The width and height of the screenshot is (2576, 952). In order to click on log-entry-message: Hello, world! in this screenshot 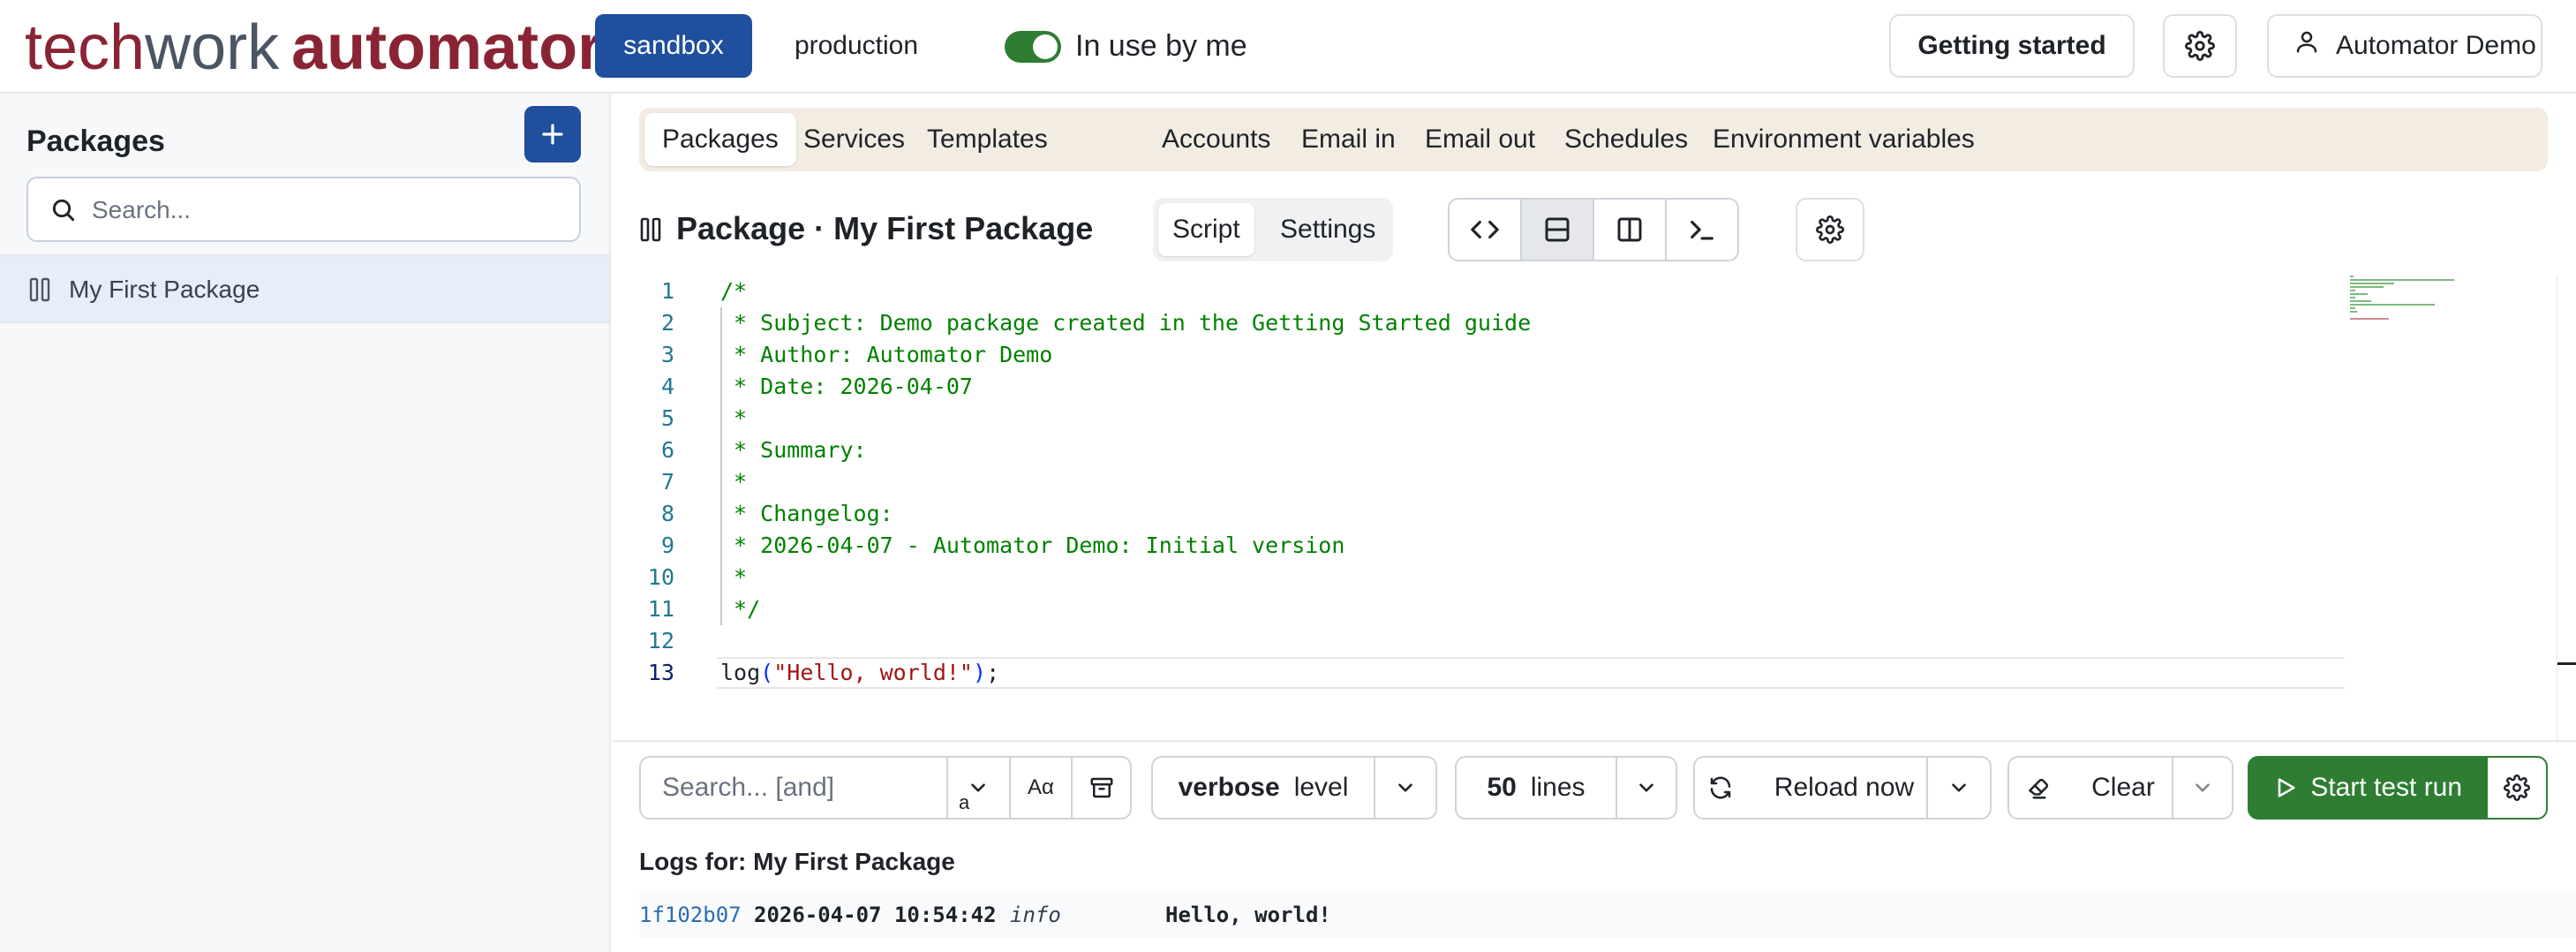, I will do `click(1248, 915)`.